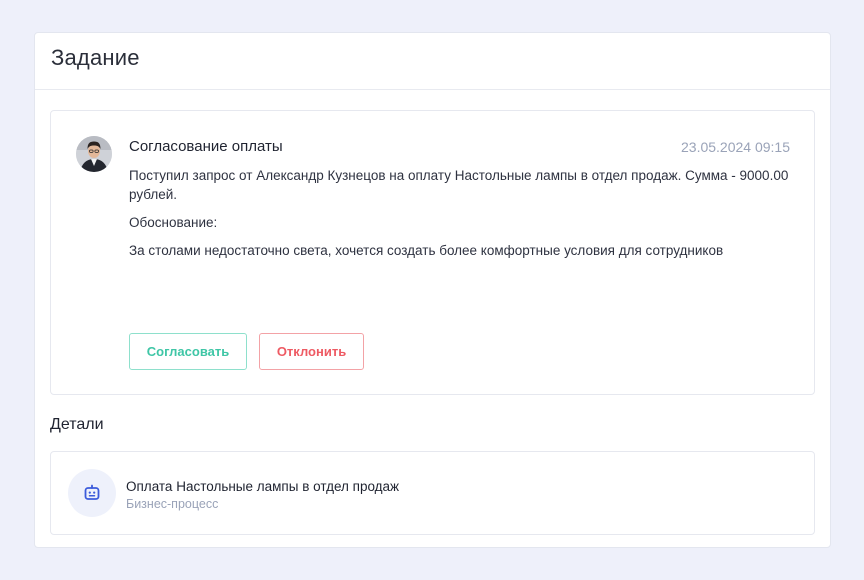 The image size is (864, 580). Describe the element at coordinates (92, 493) in the screenshot. I see `robot-icon` at that location.